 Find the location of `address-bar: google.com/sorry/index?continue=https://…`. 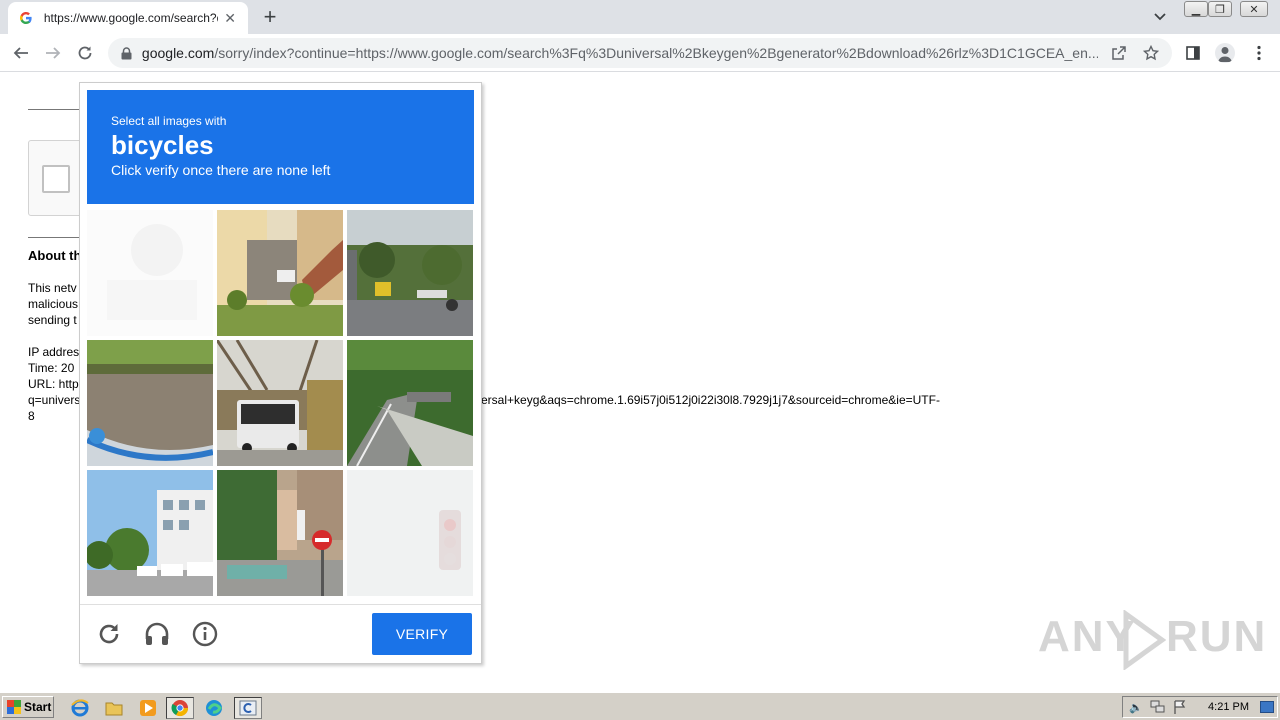

address-bar: google.com/sorry/index?continue=https://… is located at coordinates (640, 53).